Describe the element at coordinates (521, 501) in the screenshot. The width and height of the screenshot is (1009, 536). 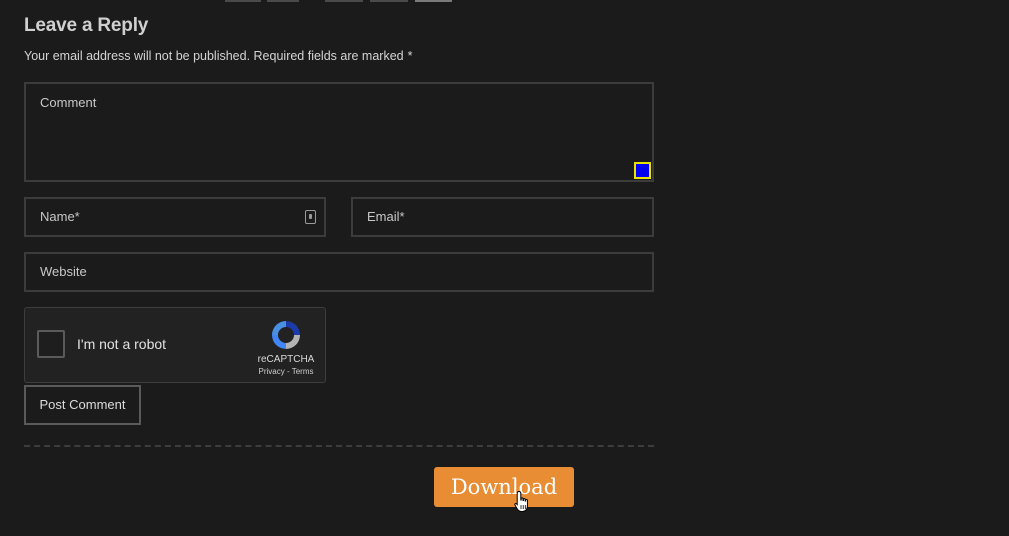
I see `hand-pointer-cursor-icon` at that location.